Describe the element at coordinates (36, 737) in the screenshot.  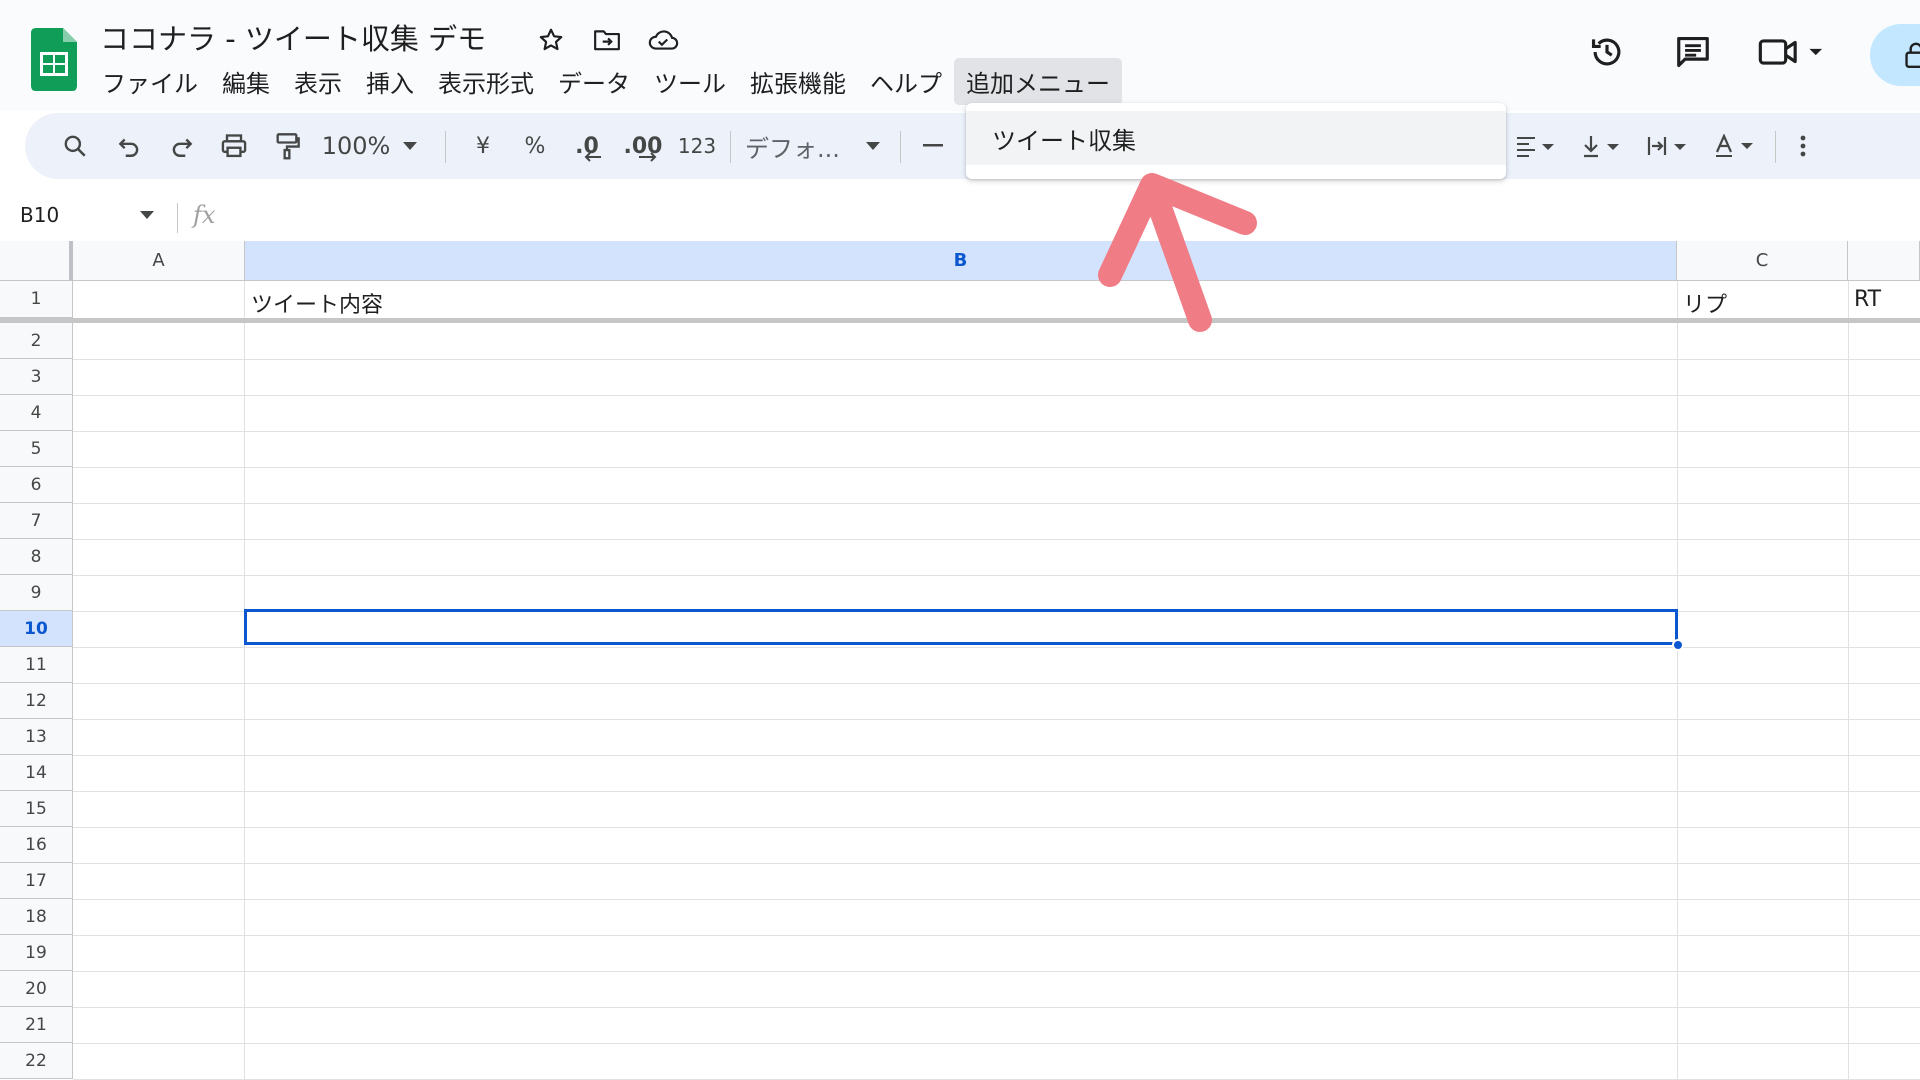
I see `row-header: 13` at that location.